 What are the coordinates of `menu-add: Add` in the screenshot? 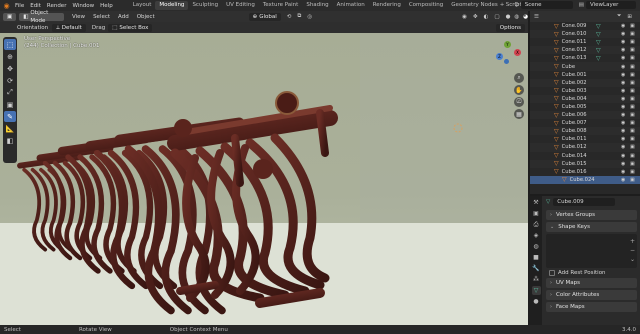 It's located at (123, 17).